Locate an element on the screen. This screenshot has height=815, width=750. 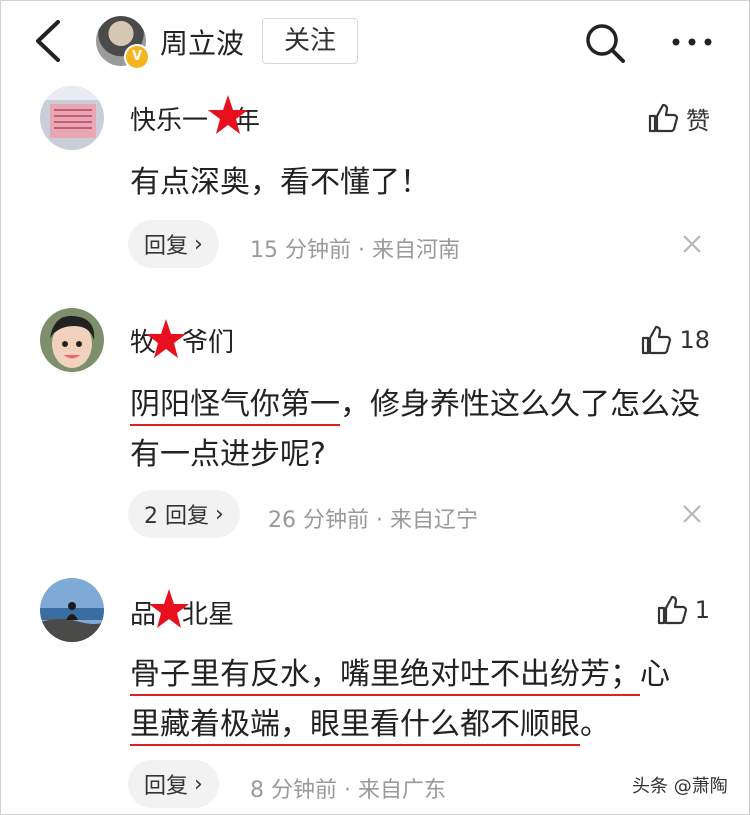
like-button: 1 is located at coordinates (682, 610).